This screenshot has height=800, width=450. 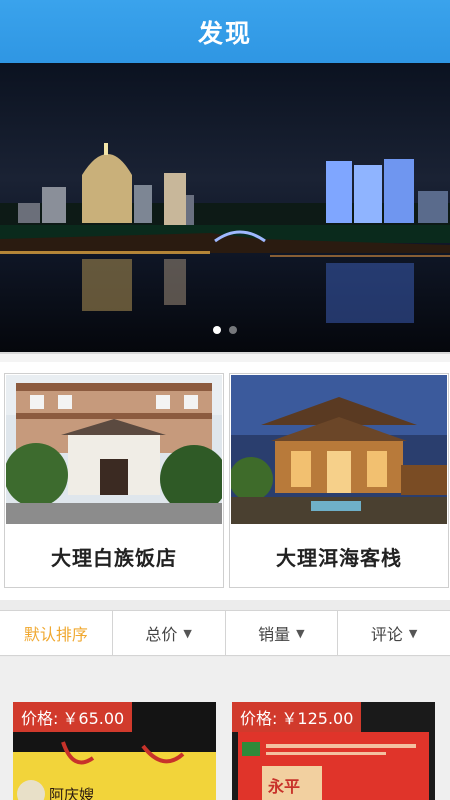 I want to click on carousel-indicator, so click(x=225, y=330).